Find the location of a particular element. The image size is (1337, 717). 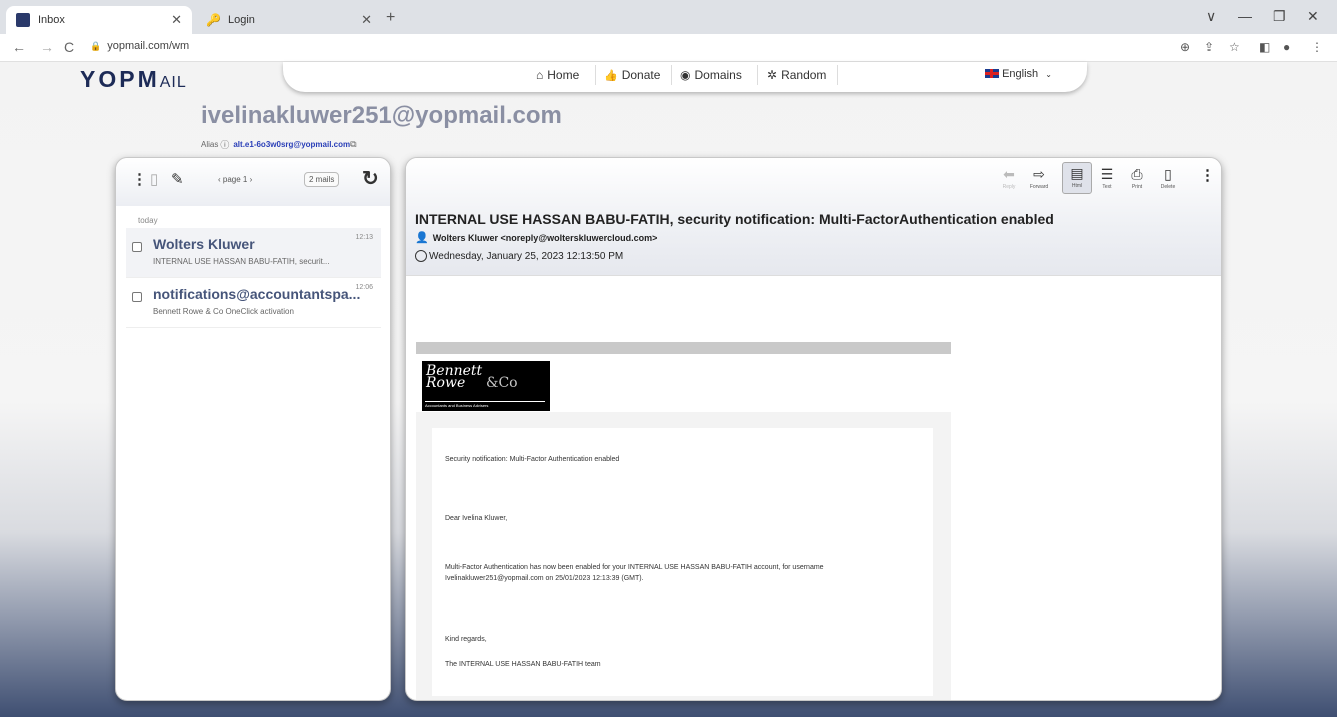

uk-flag-icon is located at coordinates (992, 73).